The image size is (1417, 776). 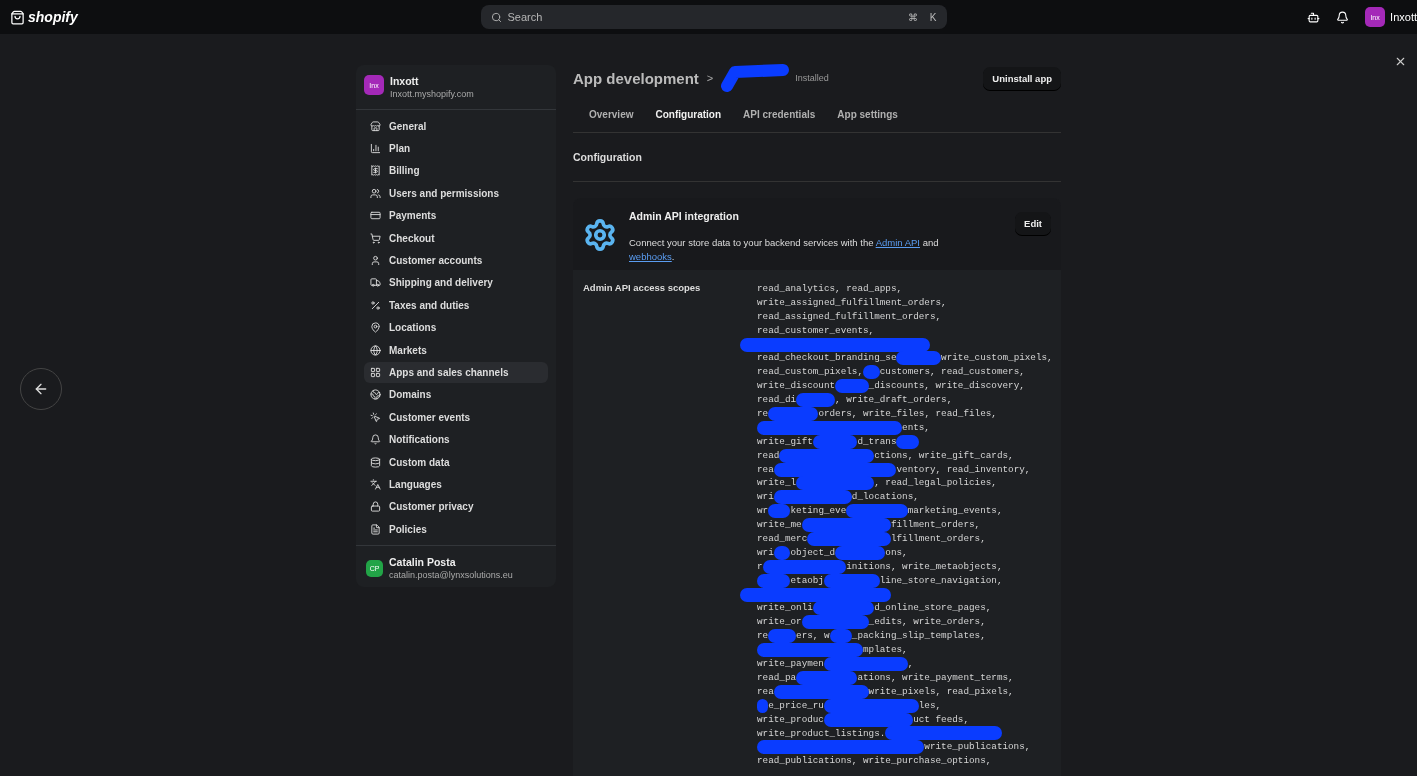 What do you see at coordinates (816, 330) in the screenshot?
I see `scope-text: read_customer_events,` at bounding box center [816, 330].